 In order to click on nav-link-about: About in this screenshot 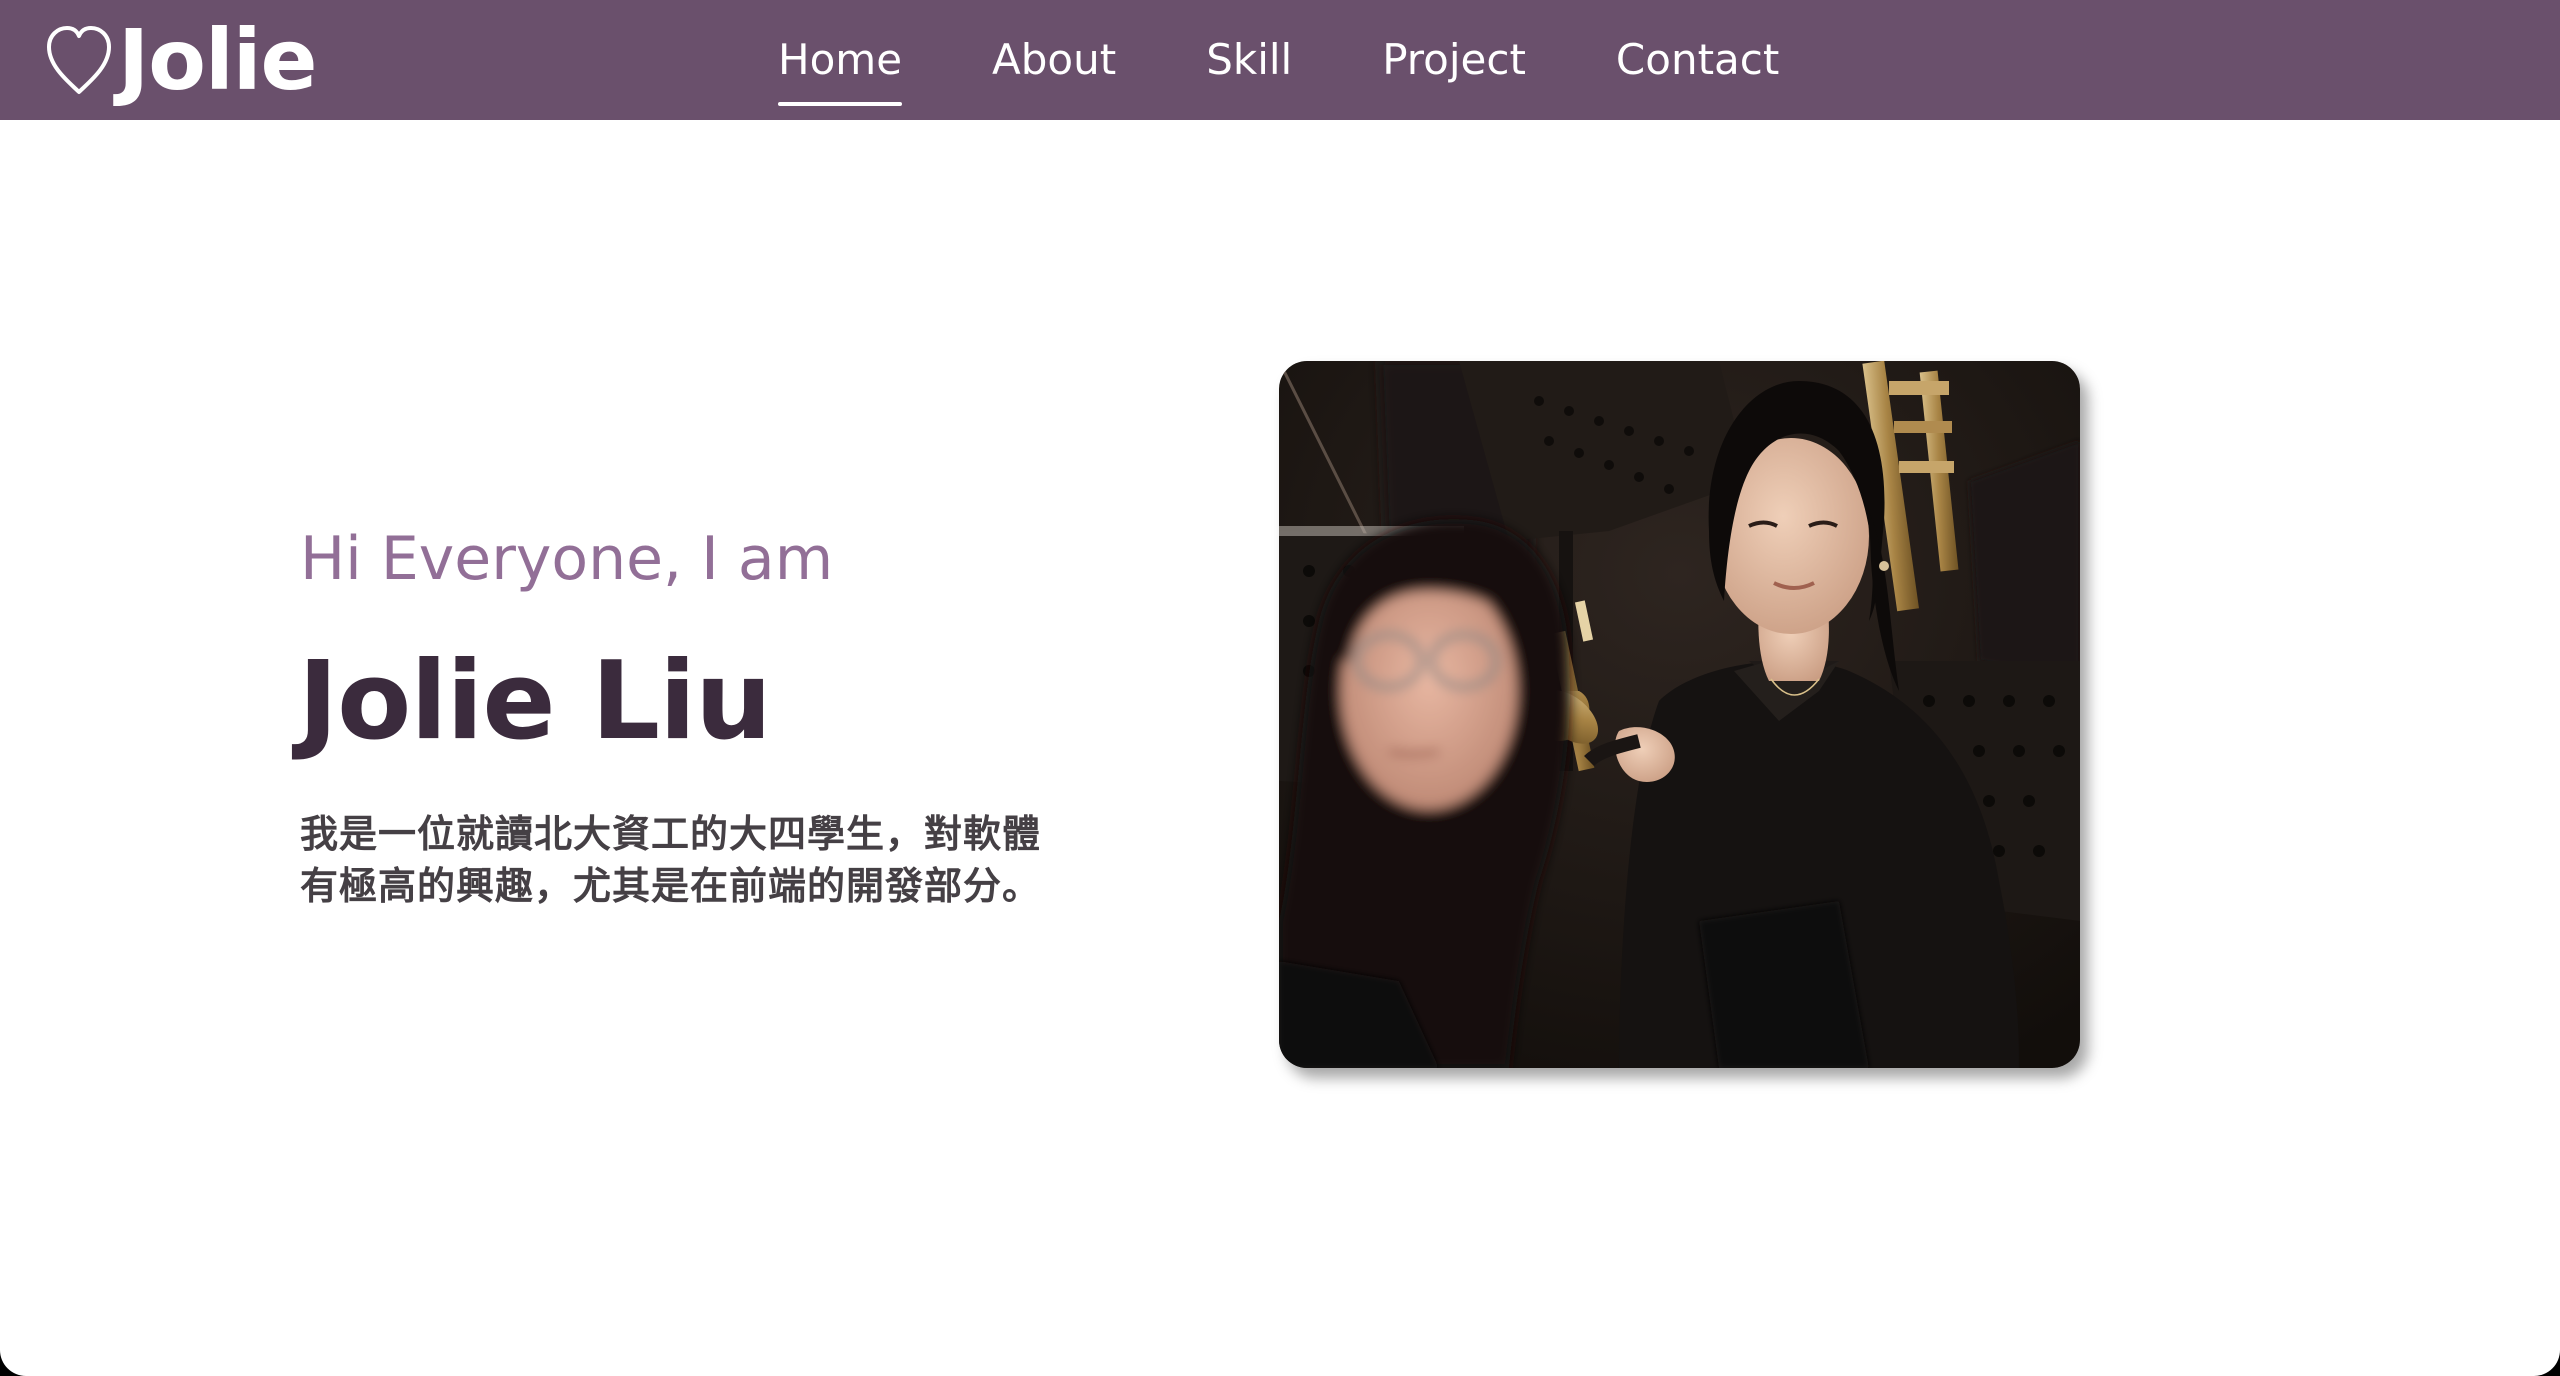, I will do `click(1054, 60)`.